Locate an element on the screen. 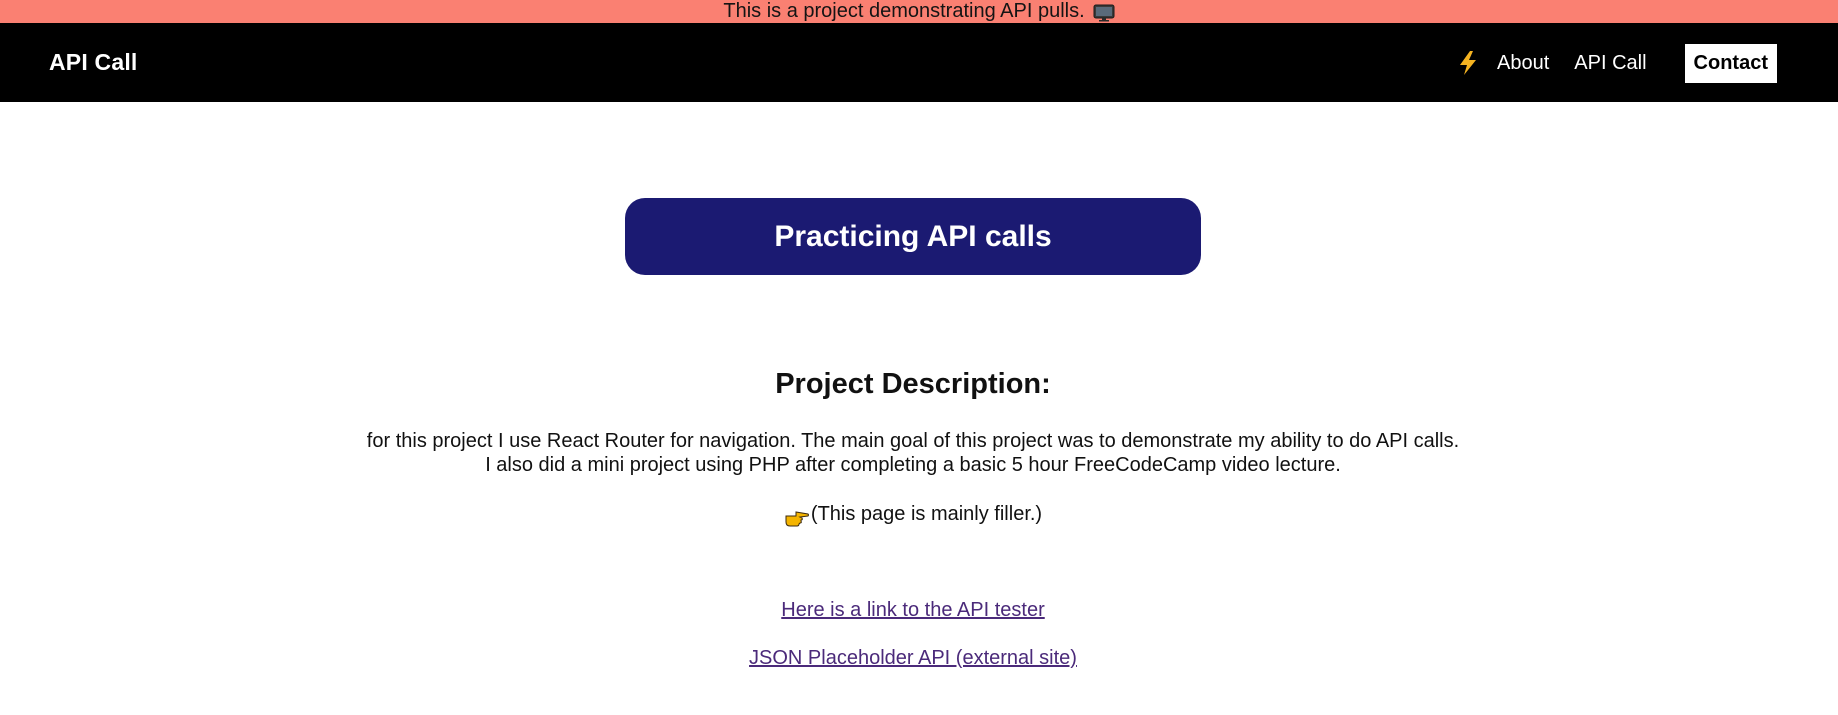  brand-logo: API Call is located at coordinates (93, 62).